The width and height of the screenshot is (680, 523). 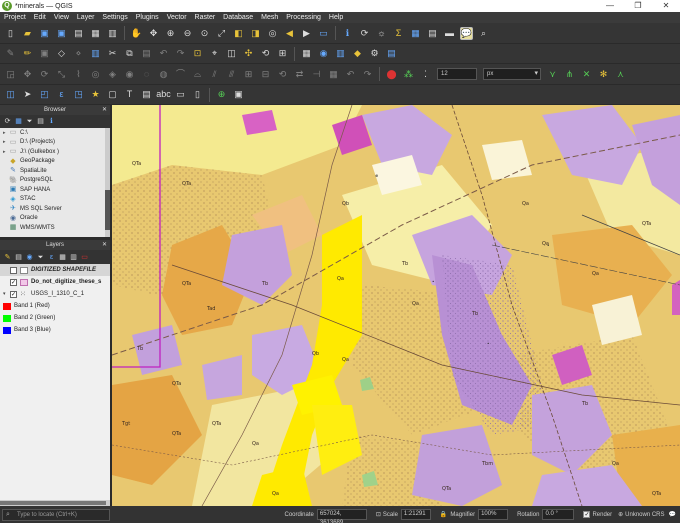 I want to click on zoom-out-icon: ⊖, so click(x=187, y=33).